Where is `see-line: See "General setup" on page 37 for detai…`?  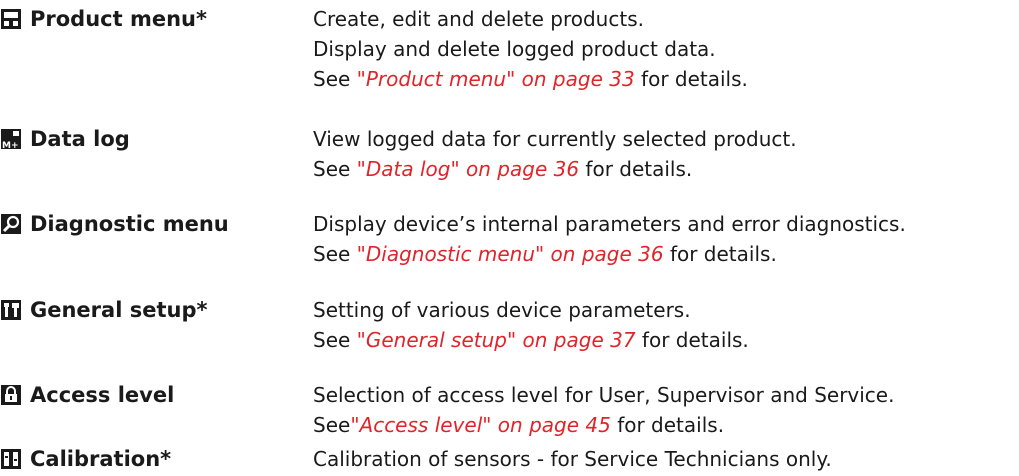 see-line: See "General setup" on page 37 for detai… is located at coordinates (531, 340).